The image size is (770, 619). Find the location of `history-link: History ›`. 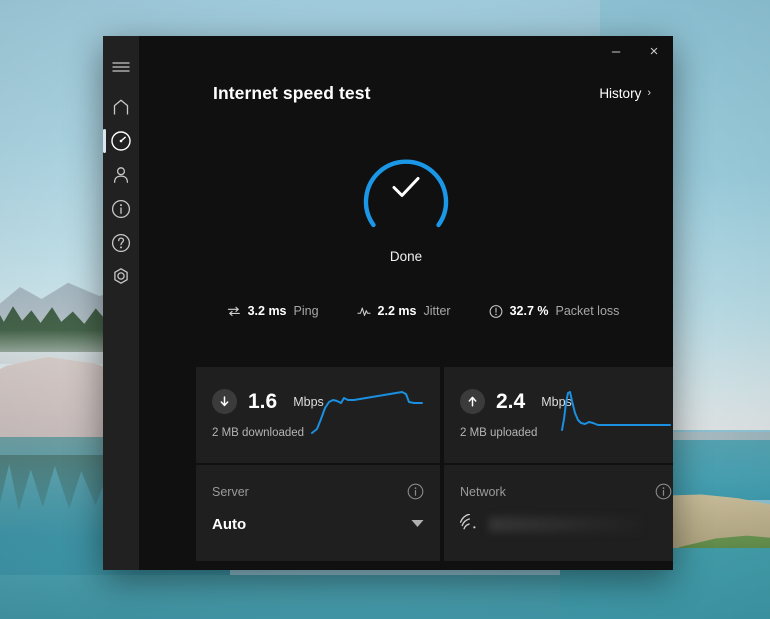

history-link: History › is located at coordinates (625, 93).